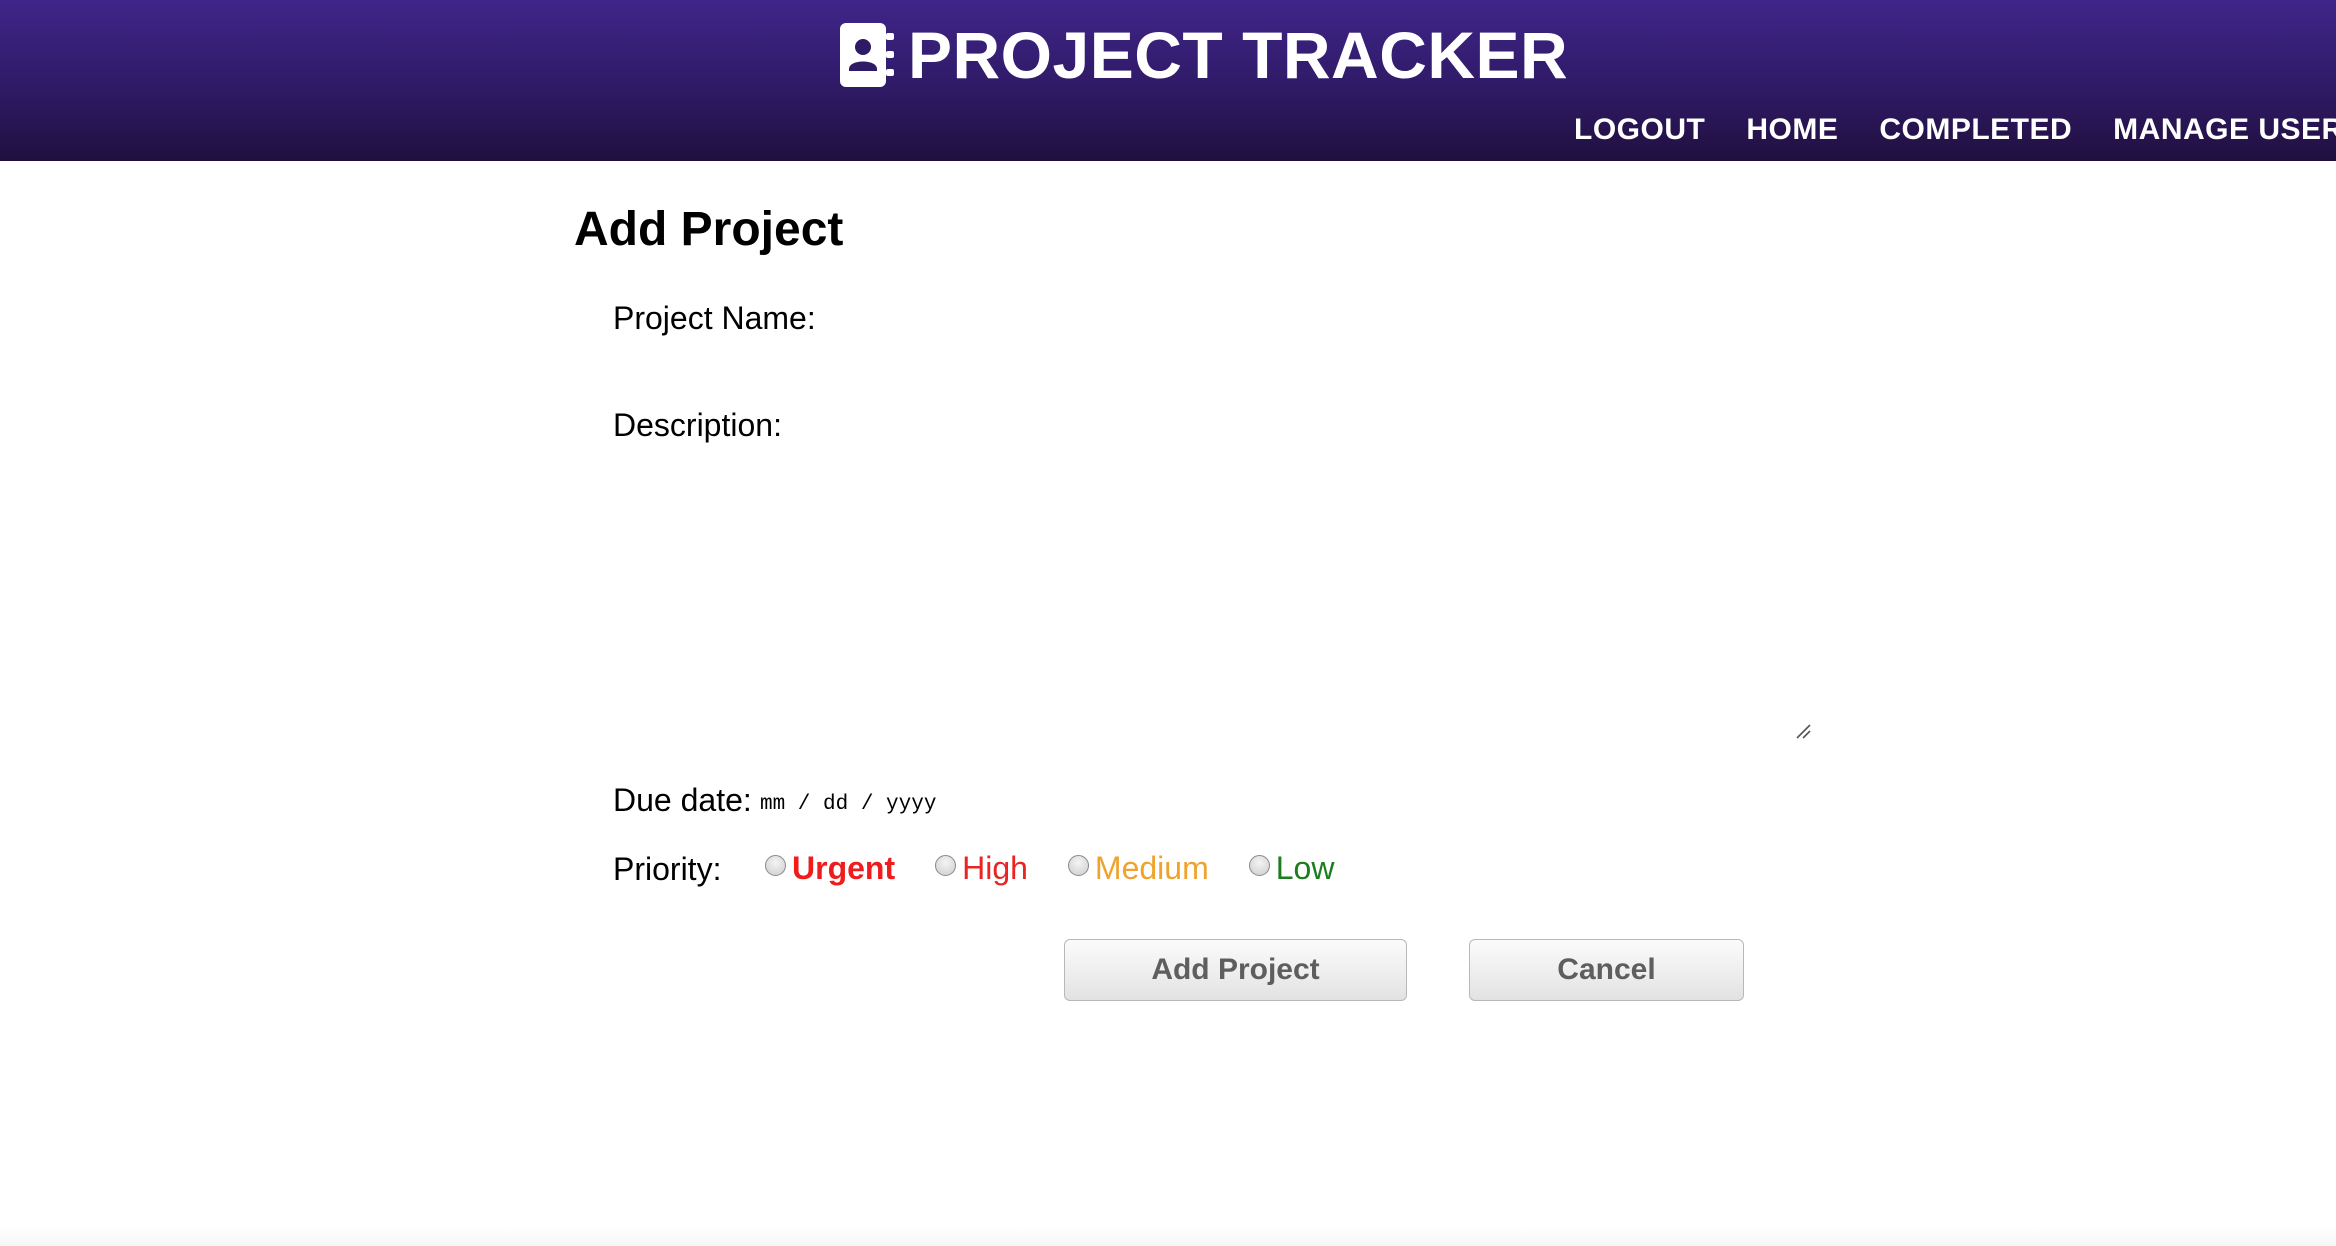 The width and height of the screenshot is (2336, 1246). What do you see at coordinates (1324, 572) in the screenshot?
I see `description-textarea` at bounding box center [1324, 572].